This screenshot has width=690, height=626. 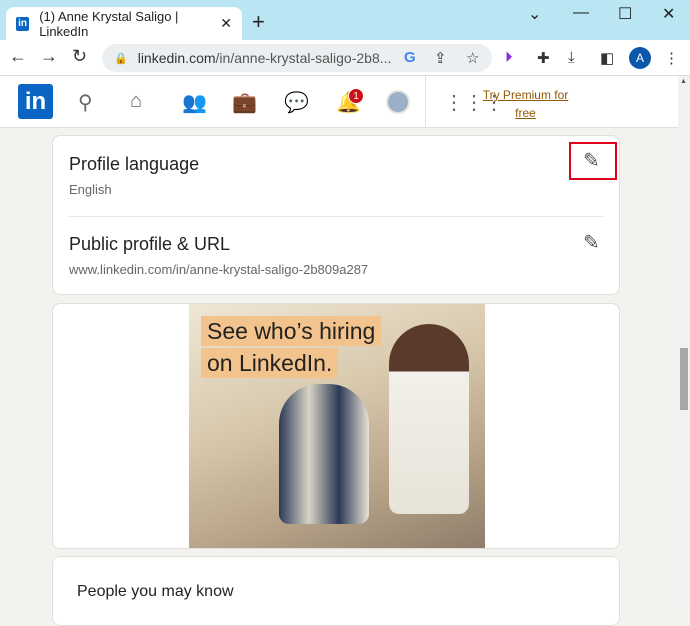 What do you see at coordinates (296, 102) in the screenshot?
I see `messaging-icon: 💬` at bounding box center [296, 102].